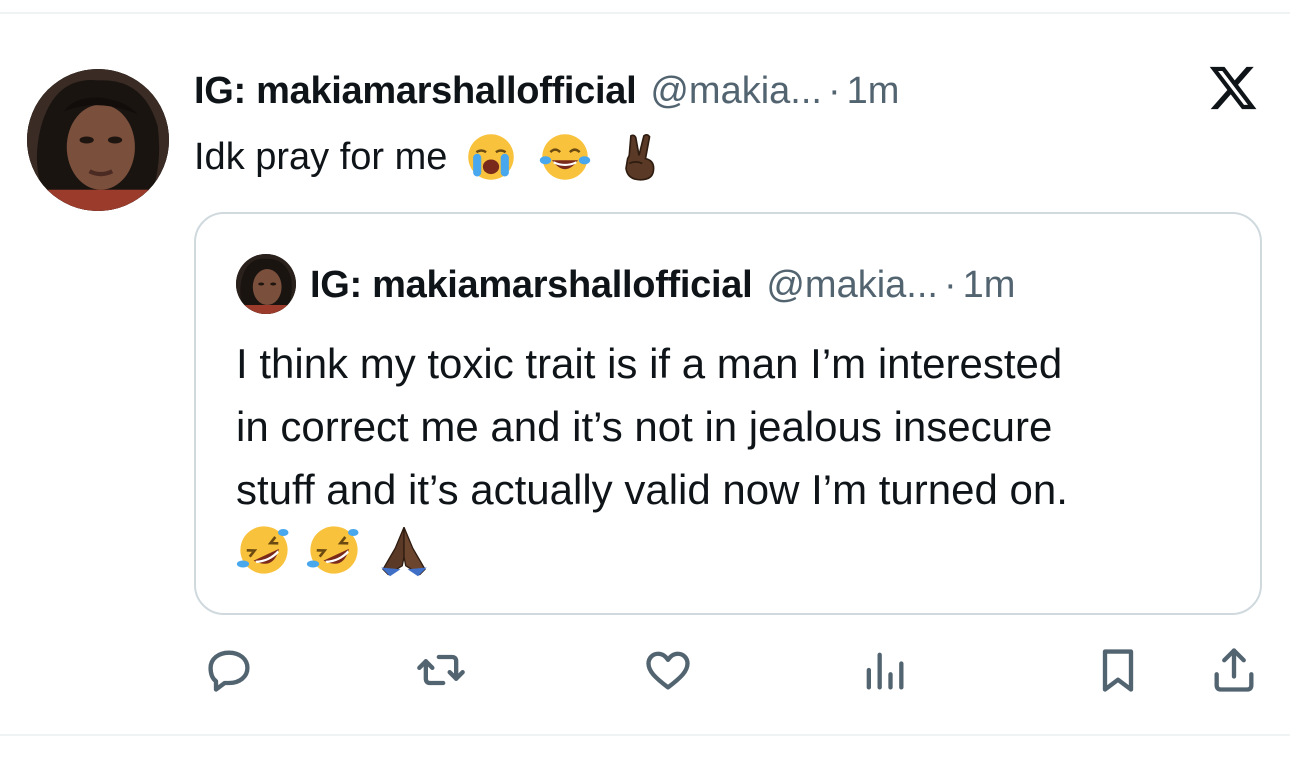  Describe the element at coordinates (668, 670) in the screenshot. I see `like-icon` at that location.